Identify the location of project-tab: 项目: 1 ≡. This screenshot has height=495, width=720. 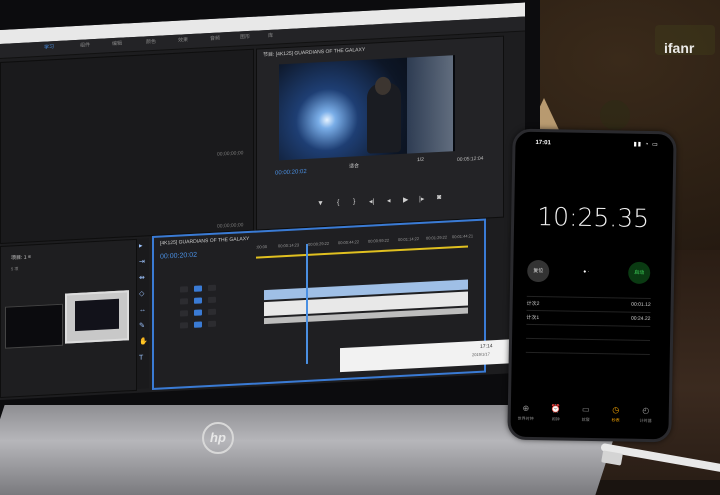
(21, 257).